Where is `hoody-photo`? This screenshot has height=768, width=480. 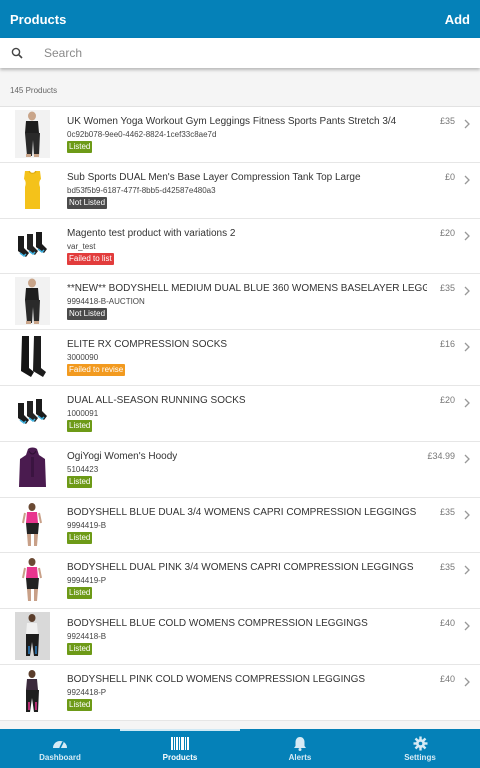 hoody-photo is located at coordinates (32, 468).